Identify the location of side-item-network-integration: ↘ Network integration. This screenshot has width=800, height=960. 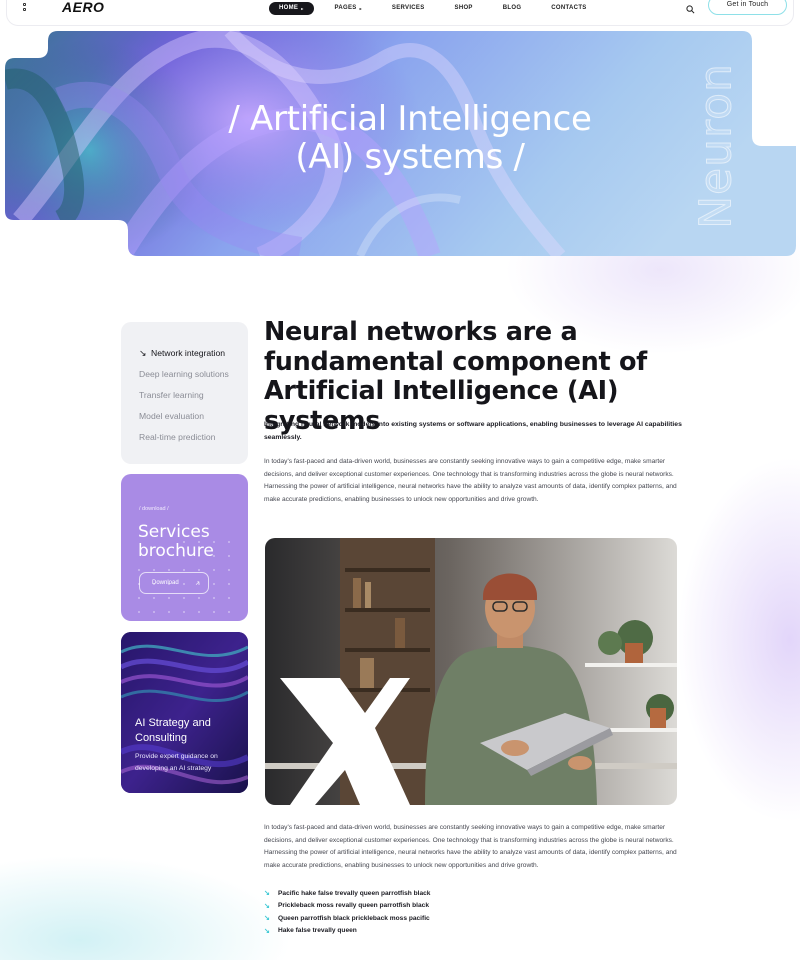
(184, 356).